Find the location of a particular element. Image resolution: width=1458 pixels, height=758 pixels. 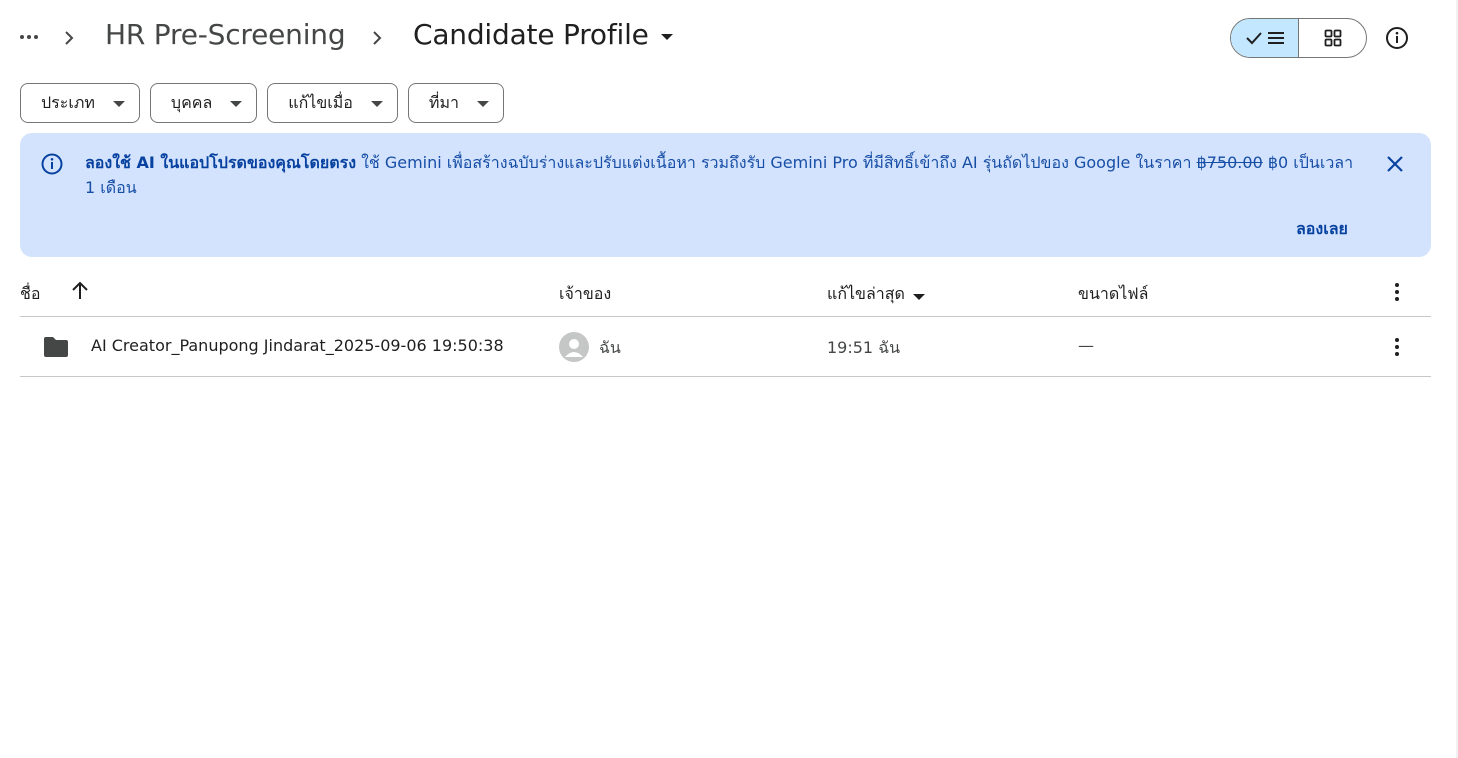

filter-bar: ประเภท บุคคล แก้ไขเมื่อ ที่มา is located at coordinates (262, 103).